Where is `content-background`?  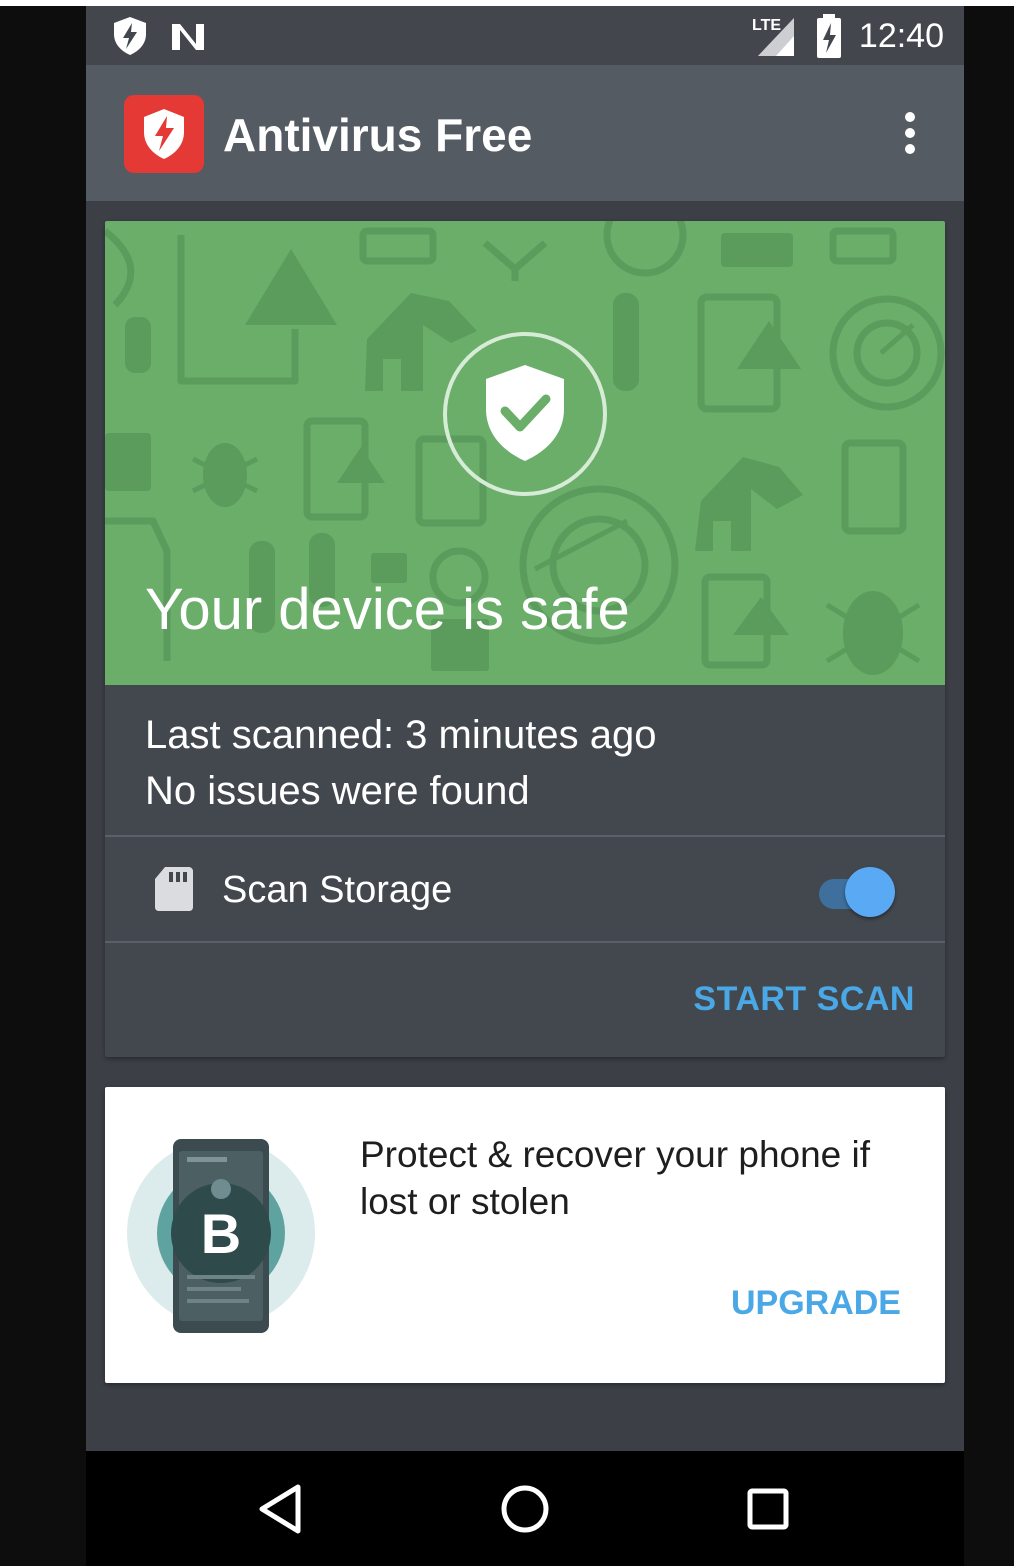 content-background is located at coordinates (525, 1423).